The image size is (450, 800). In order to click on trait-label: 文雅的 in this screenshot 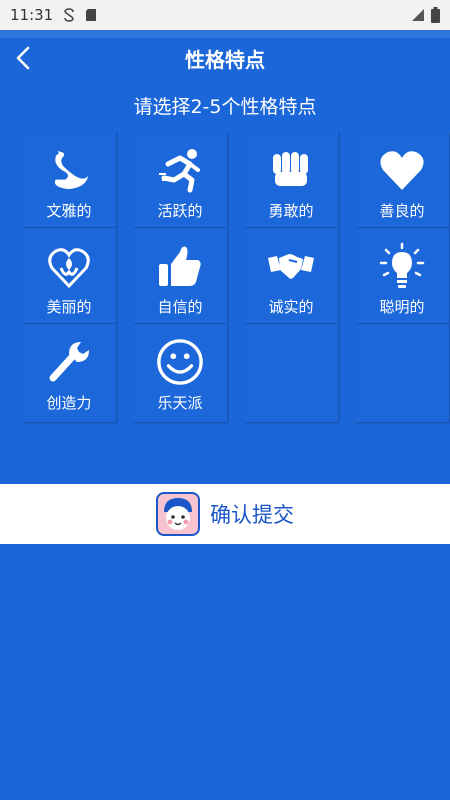, I will do `click(69, 211)`.